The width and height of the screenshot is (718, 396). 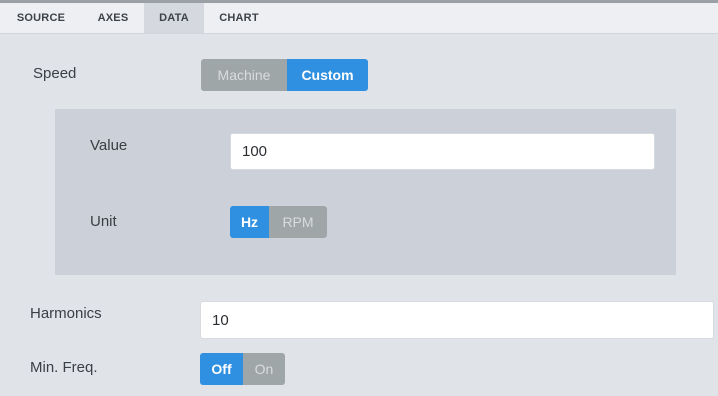 I want to click on harmonics-label: Harmonics, so click(x=66, y=313).